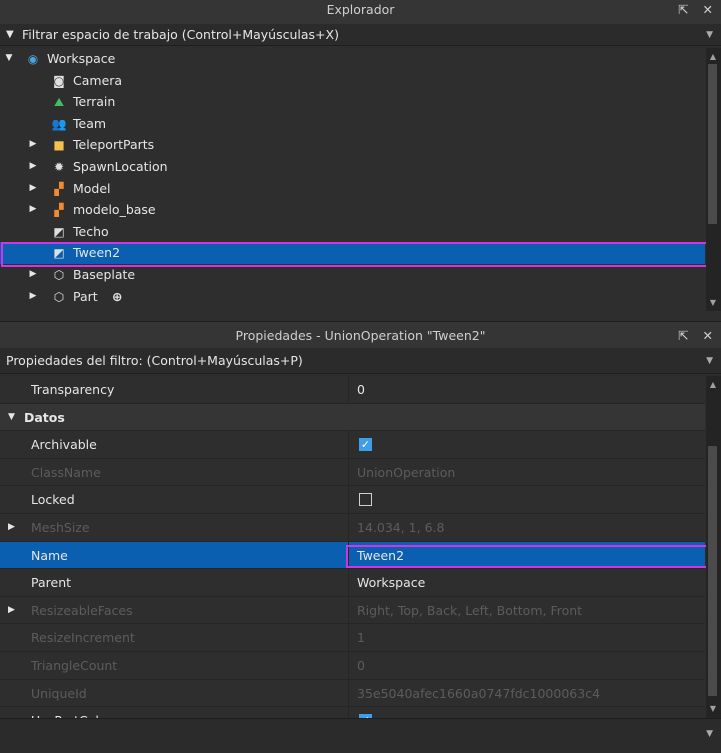 The width and height of the screenshot is (721, 753). I want to click on team-icon: 👥, so click(59, 123).